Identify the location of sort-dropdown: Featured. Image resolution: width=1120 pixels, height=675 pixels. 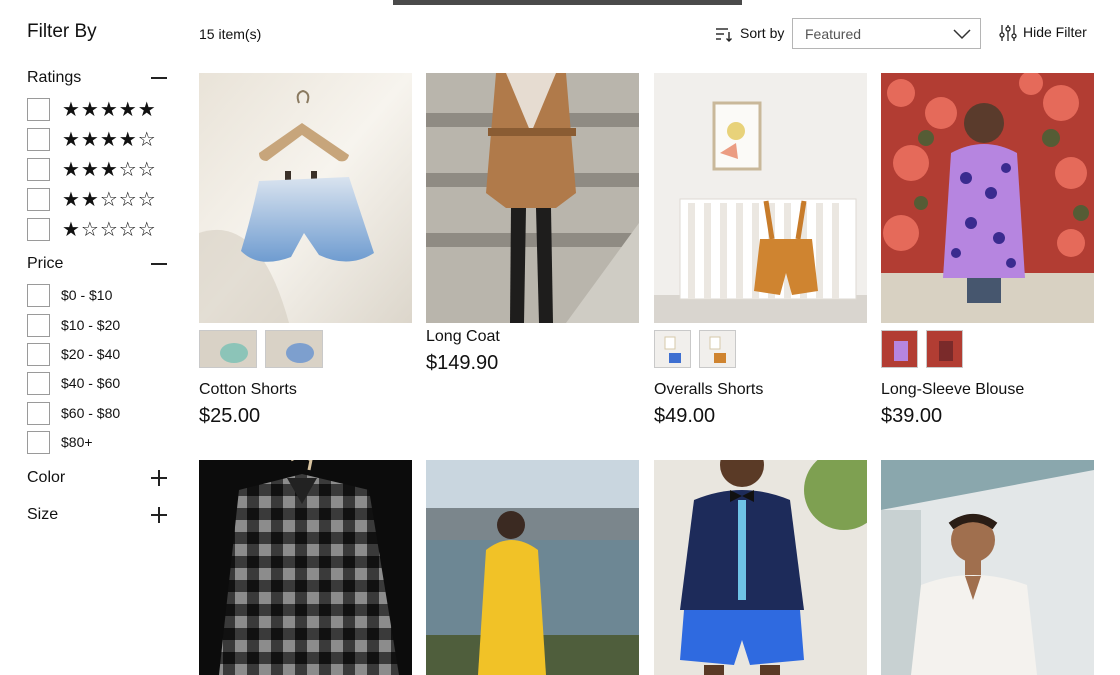
(886, 33).